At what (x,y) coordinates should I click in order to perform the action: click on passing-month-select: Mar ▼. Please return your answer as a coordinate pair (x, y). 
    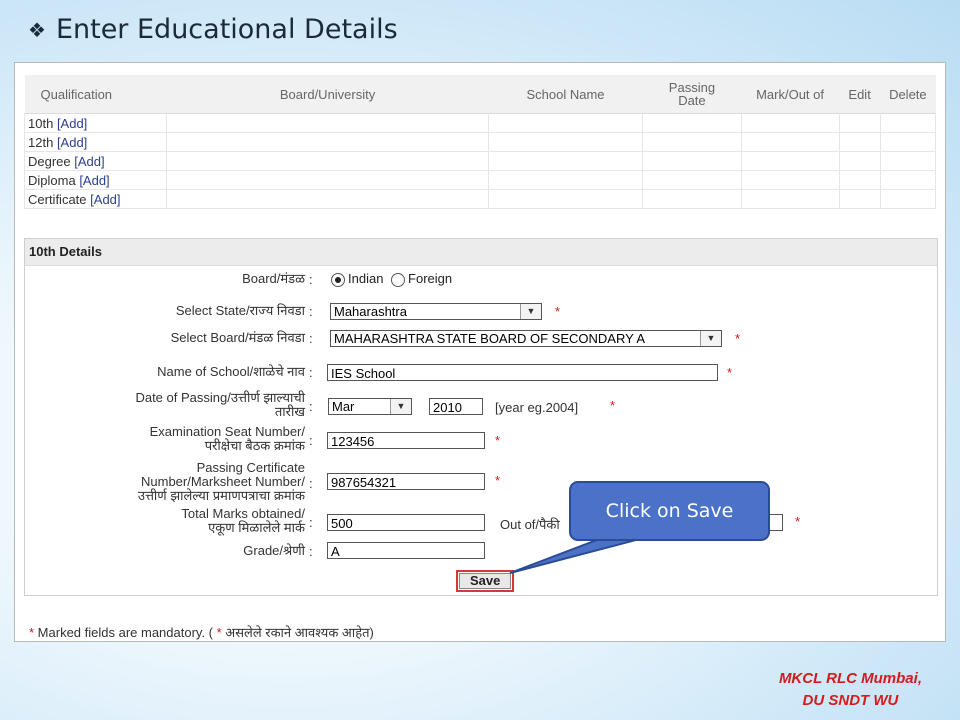
    Looking at the image, I should click on (370, 406).